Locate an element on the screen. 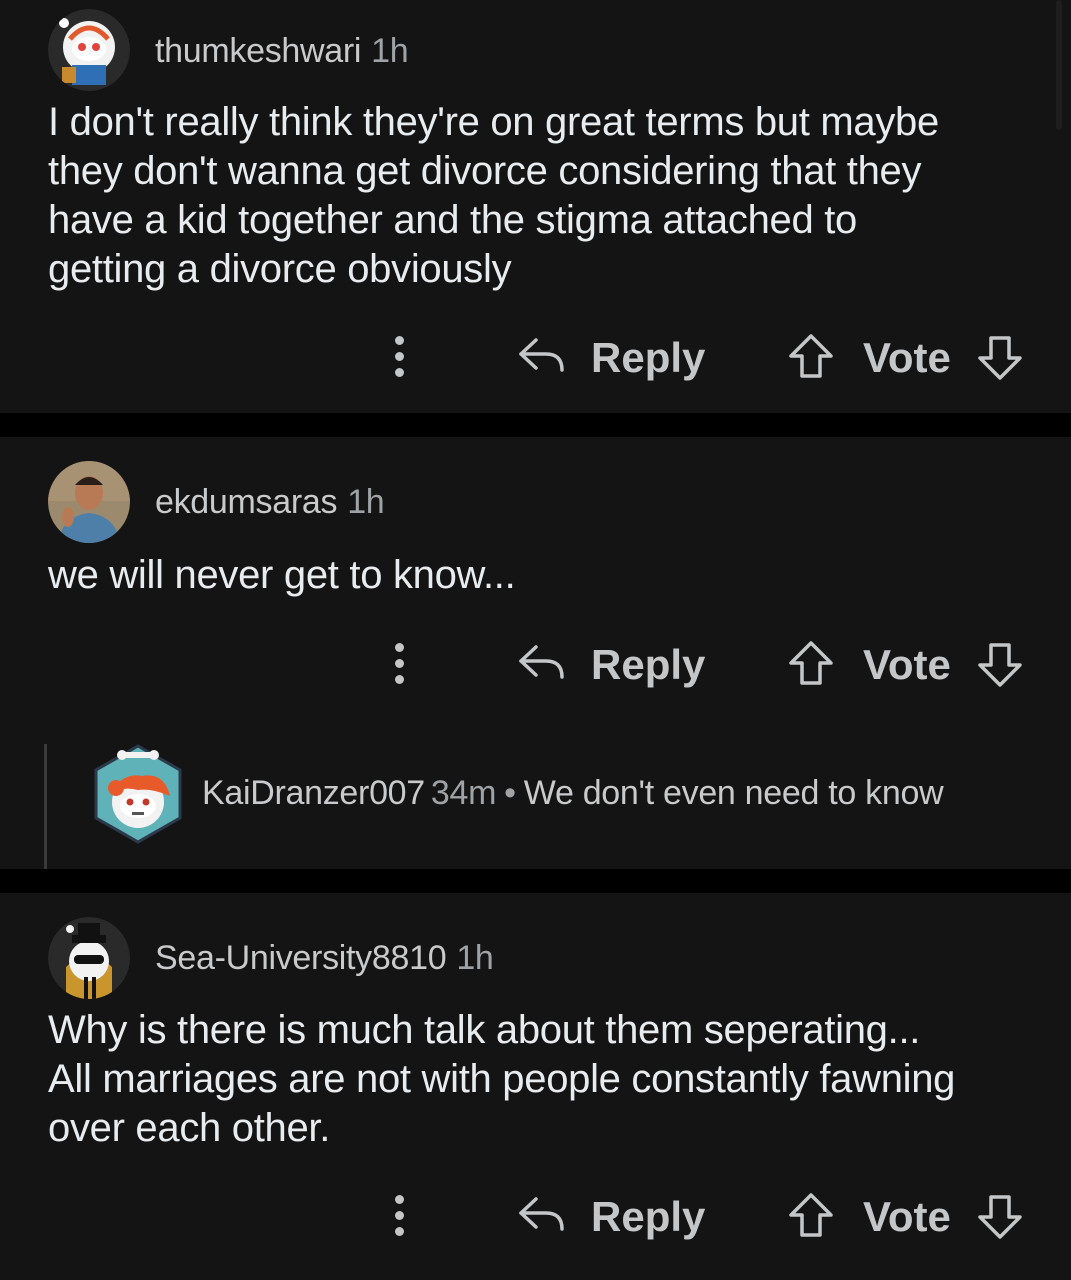 Image resolution: width=1071 pixels, height=1280 pixels. comment-author: ekdumsaras 1h is located at coordinates (270, 502).